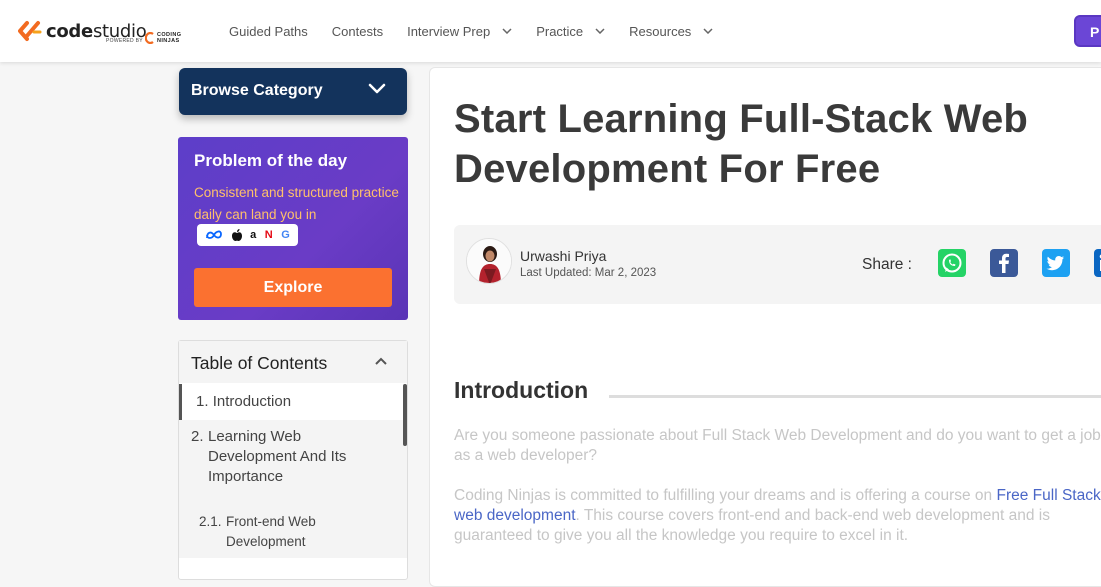  Describe the element at coordinates (293, 402) in the screenshot. I see `toc-item-introduction: 1. Introduction` at that location.